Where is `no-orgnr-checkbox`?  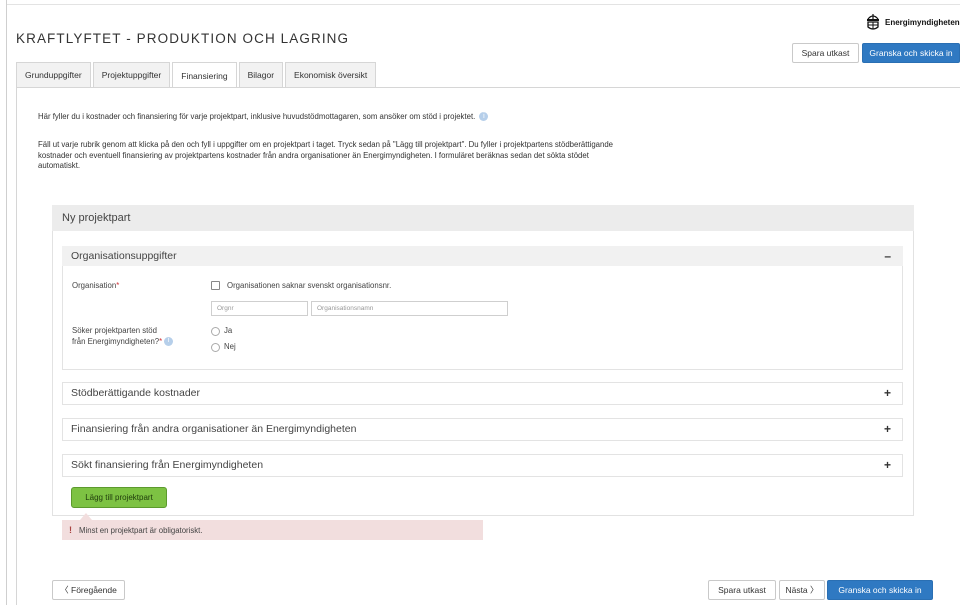
no-orgnr-checkbox is located at coordinates (215, 285).